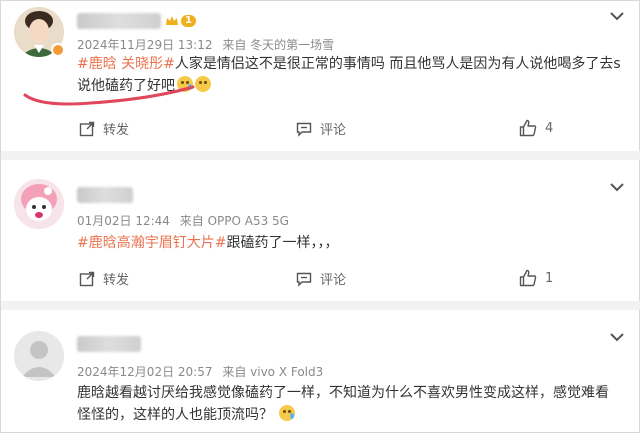 The height and width of the screenshot is (433, 640). I want to click on comment-text: #鹿晗高瀚宇眉钉大片#跟磕药了一样，，，, so click(353, 243).